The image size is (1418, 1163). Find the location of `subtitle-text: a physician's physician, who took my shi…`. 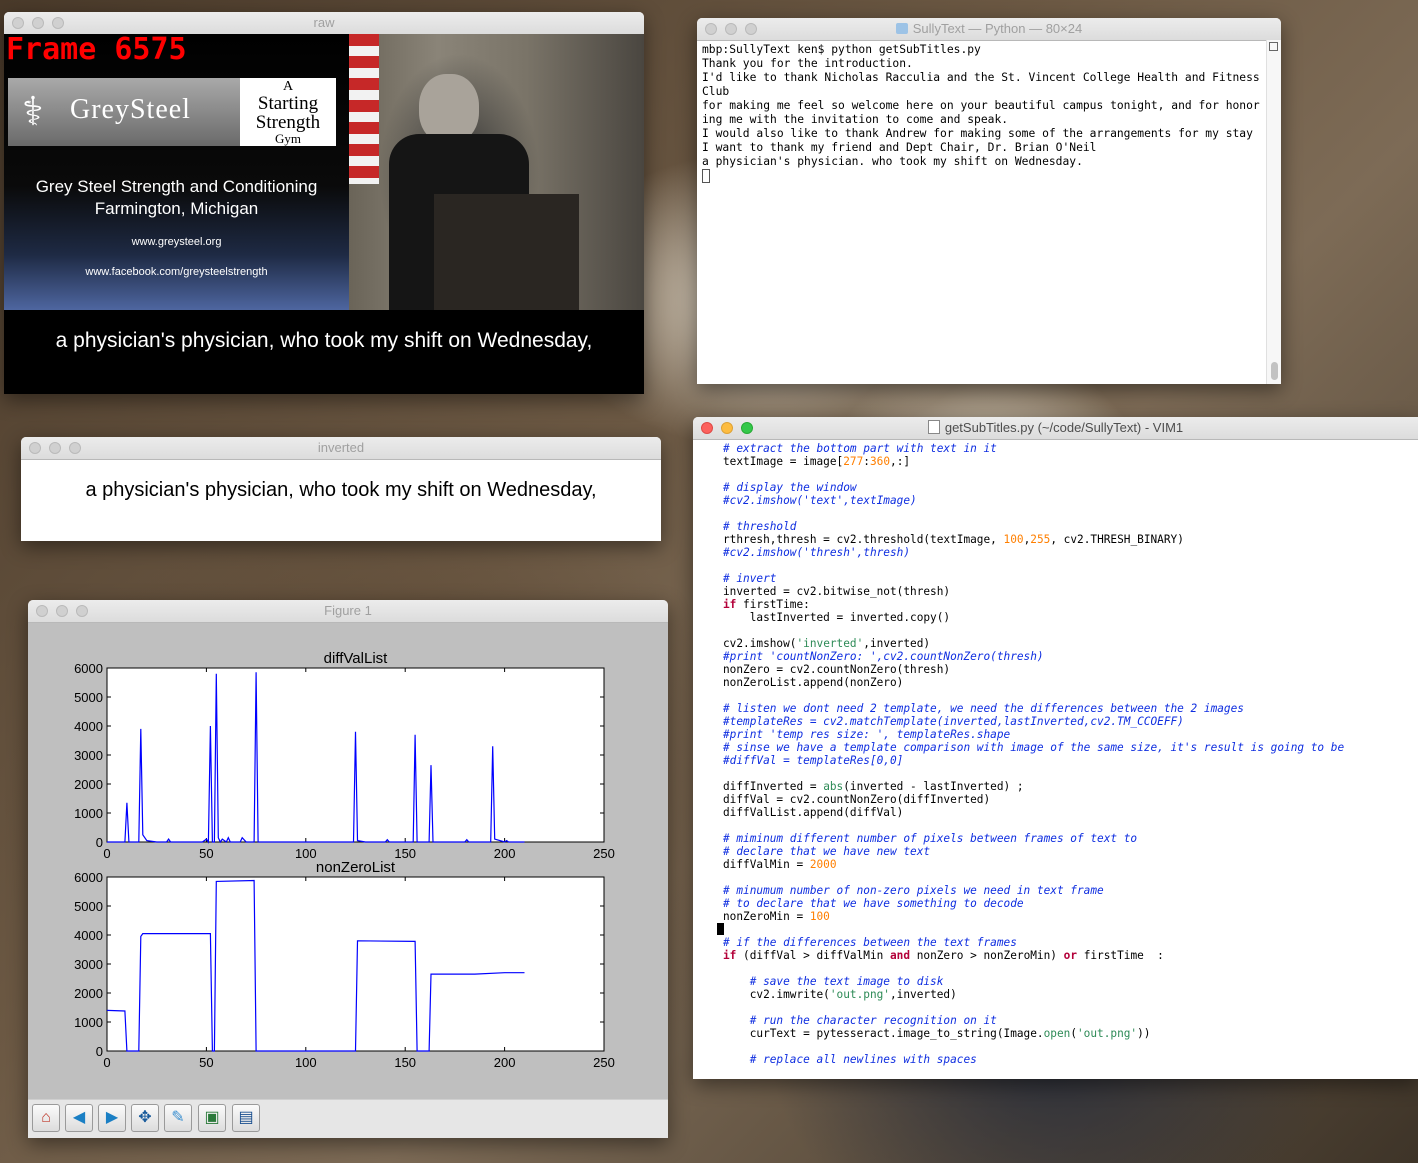

subtitle-text: a physician's physician, who took my shi… is located at coordinates (324, 352).